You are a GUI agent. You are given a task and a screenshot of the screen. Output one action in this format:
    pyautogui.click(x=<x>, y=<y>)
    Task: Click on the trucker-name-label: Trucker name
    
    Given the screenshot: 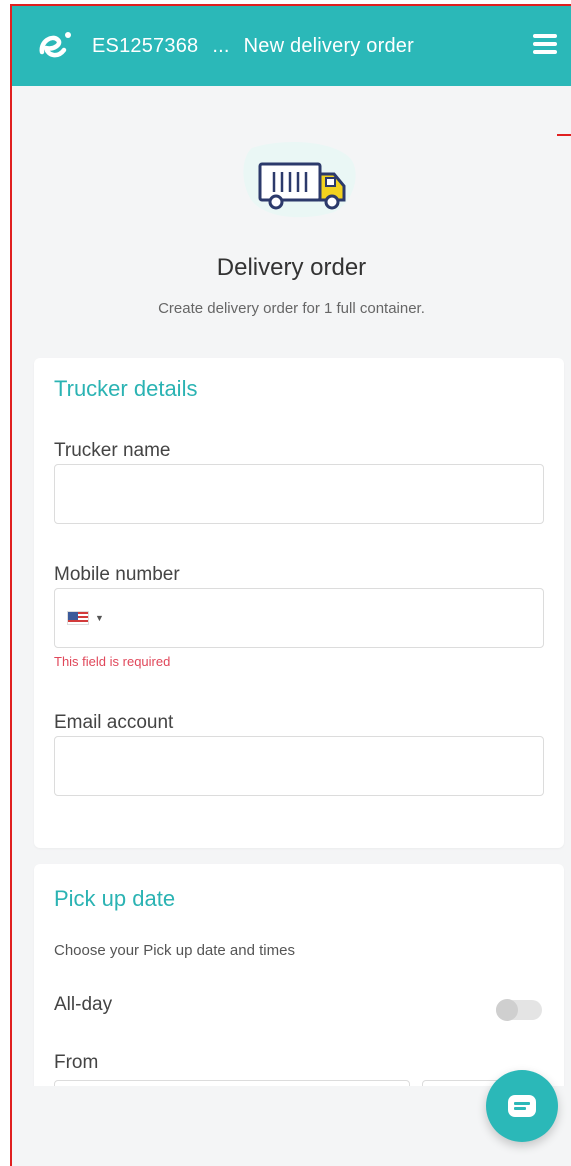 What is the action you would take?
    pyautogui.click(x=112, y=450)
    